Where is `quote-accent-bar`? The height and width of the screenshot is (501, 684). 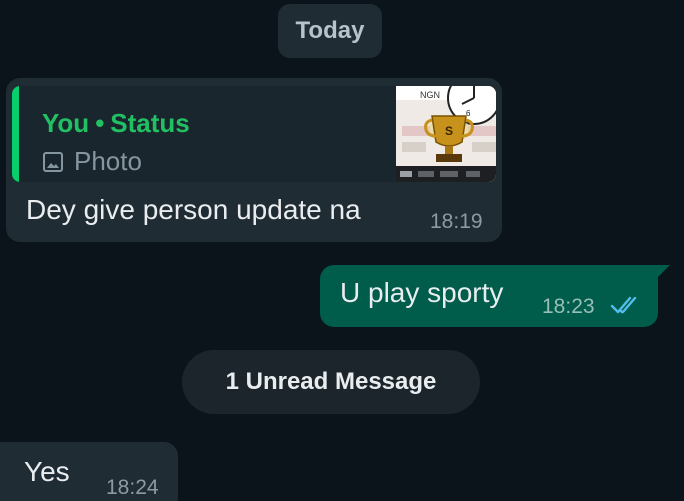 quote-accent-bar is located at coordinates (15, 134).